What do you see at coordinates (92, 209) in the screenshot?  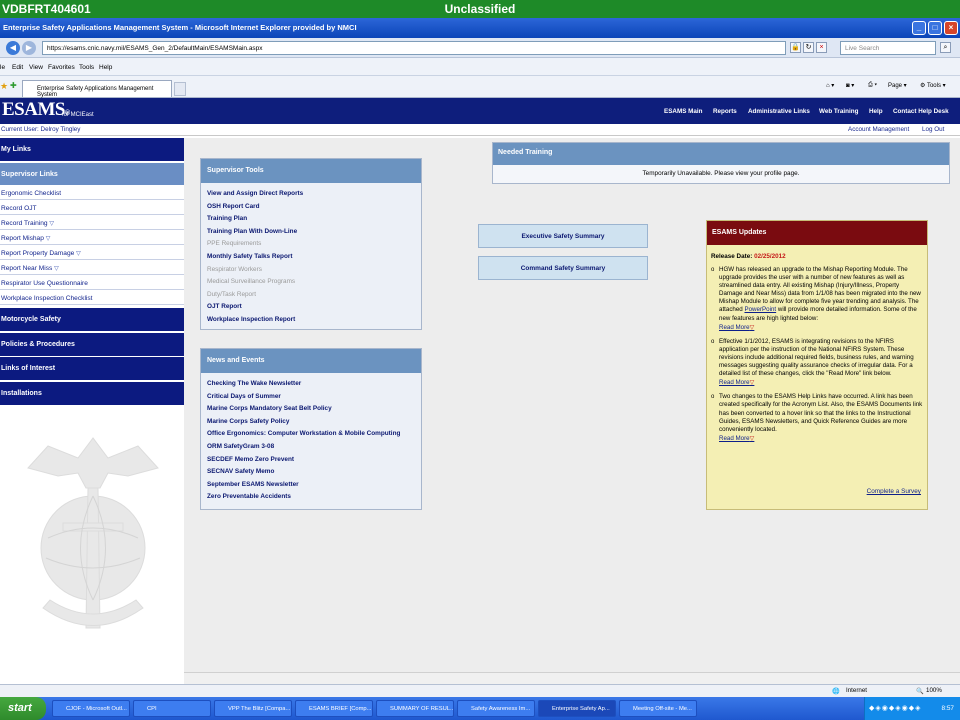 I see `nav-item-record-ojt: Record OJT` at bounding box center [92, 209].